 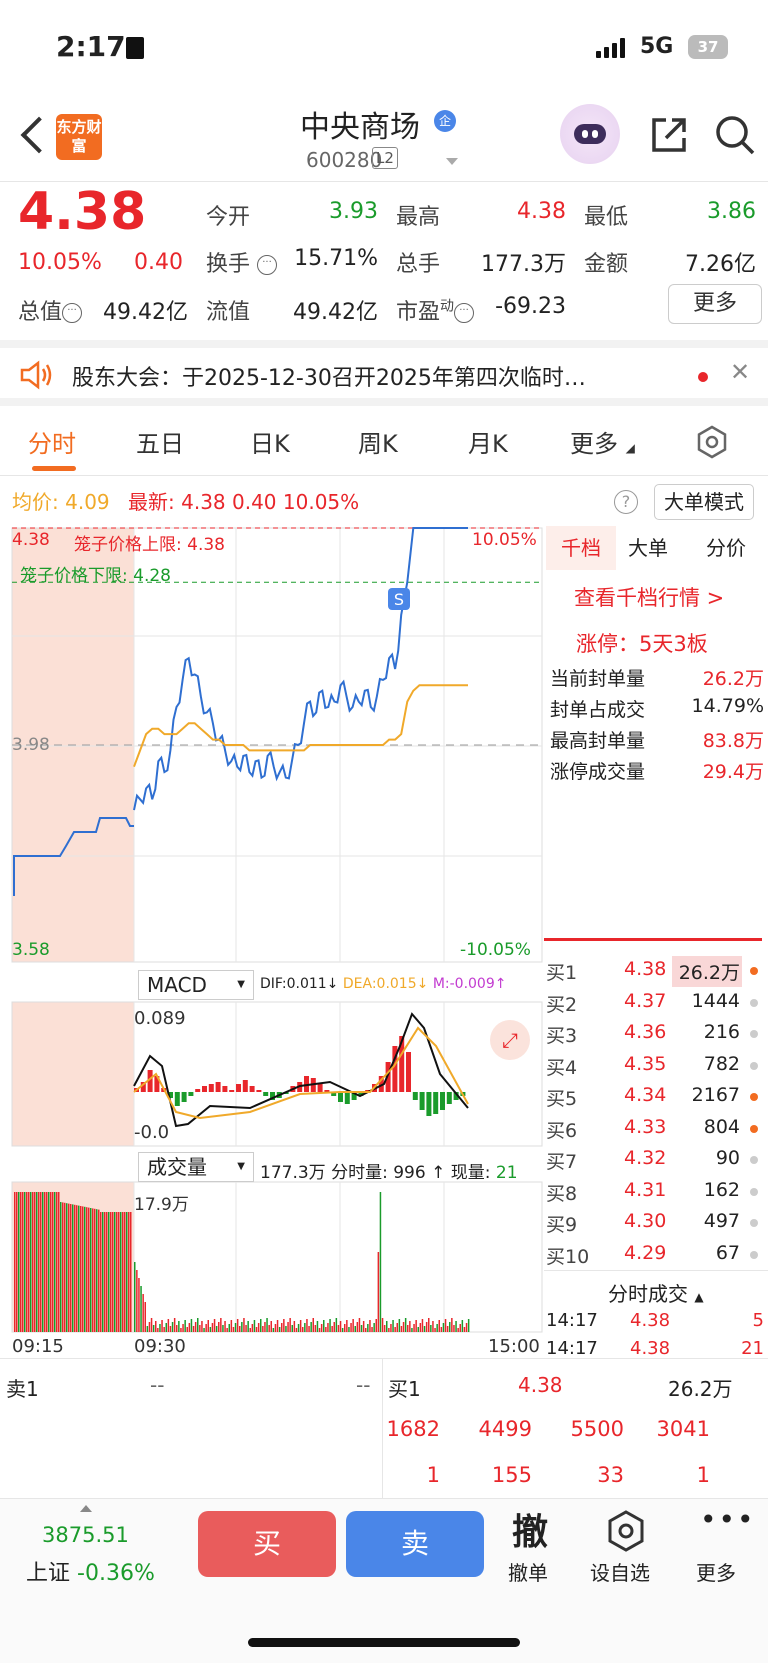 I want to click on notice-bar: 股东大会：于2025-12-30召开2025年第四次临时… ✕, so click(x=384, y=373).